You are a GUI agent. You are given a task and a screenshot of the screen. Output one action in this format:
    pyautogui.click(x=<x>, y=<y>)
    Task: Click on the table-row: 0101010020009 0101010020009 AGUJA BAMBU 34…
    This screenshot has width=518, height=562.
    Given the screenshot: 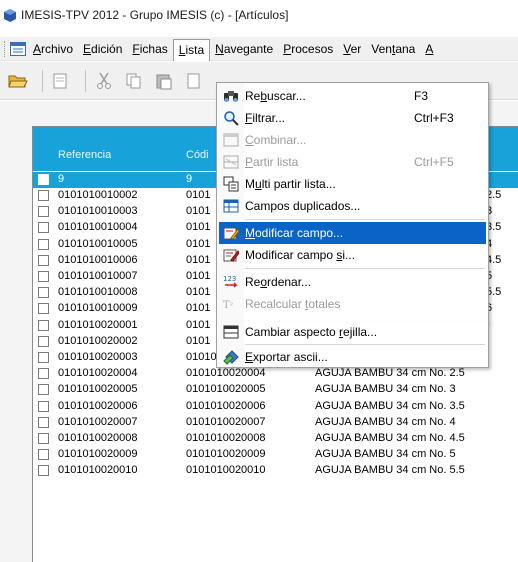 What is the action you would take?
    pyautogui.click(x=275, y=455)
    